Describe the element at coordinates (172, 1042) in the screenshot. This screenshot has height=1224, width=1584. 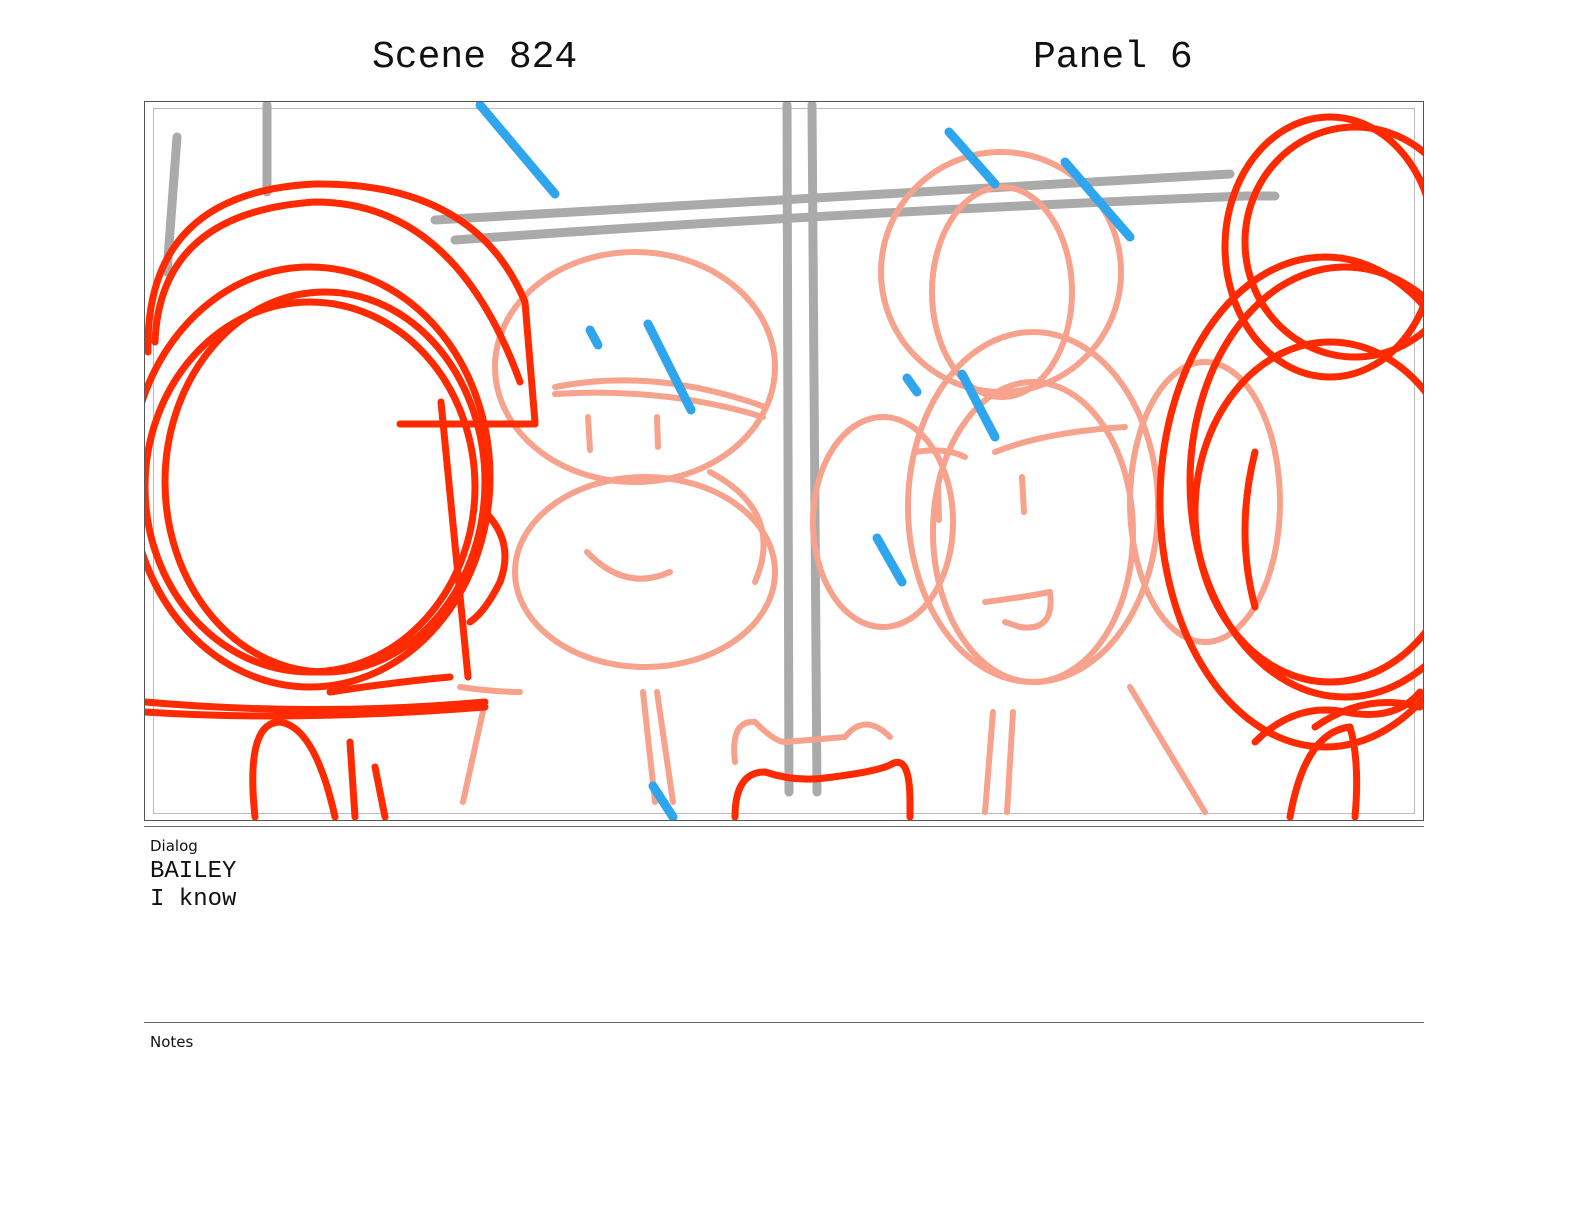
I see `notes-label: Notes` at that location.